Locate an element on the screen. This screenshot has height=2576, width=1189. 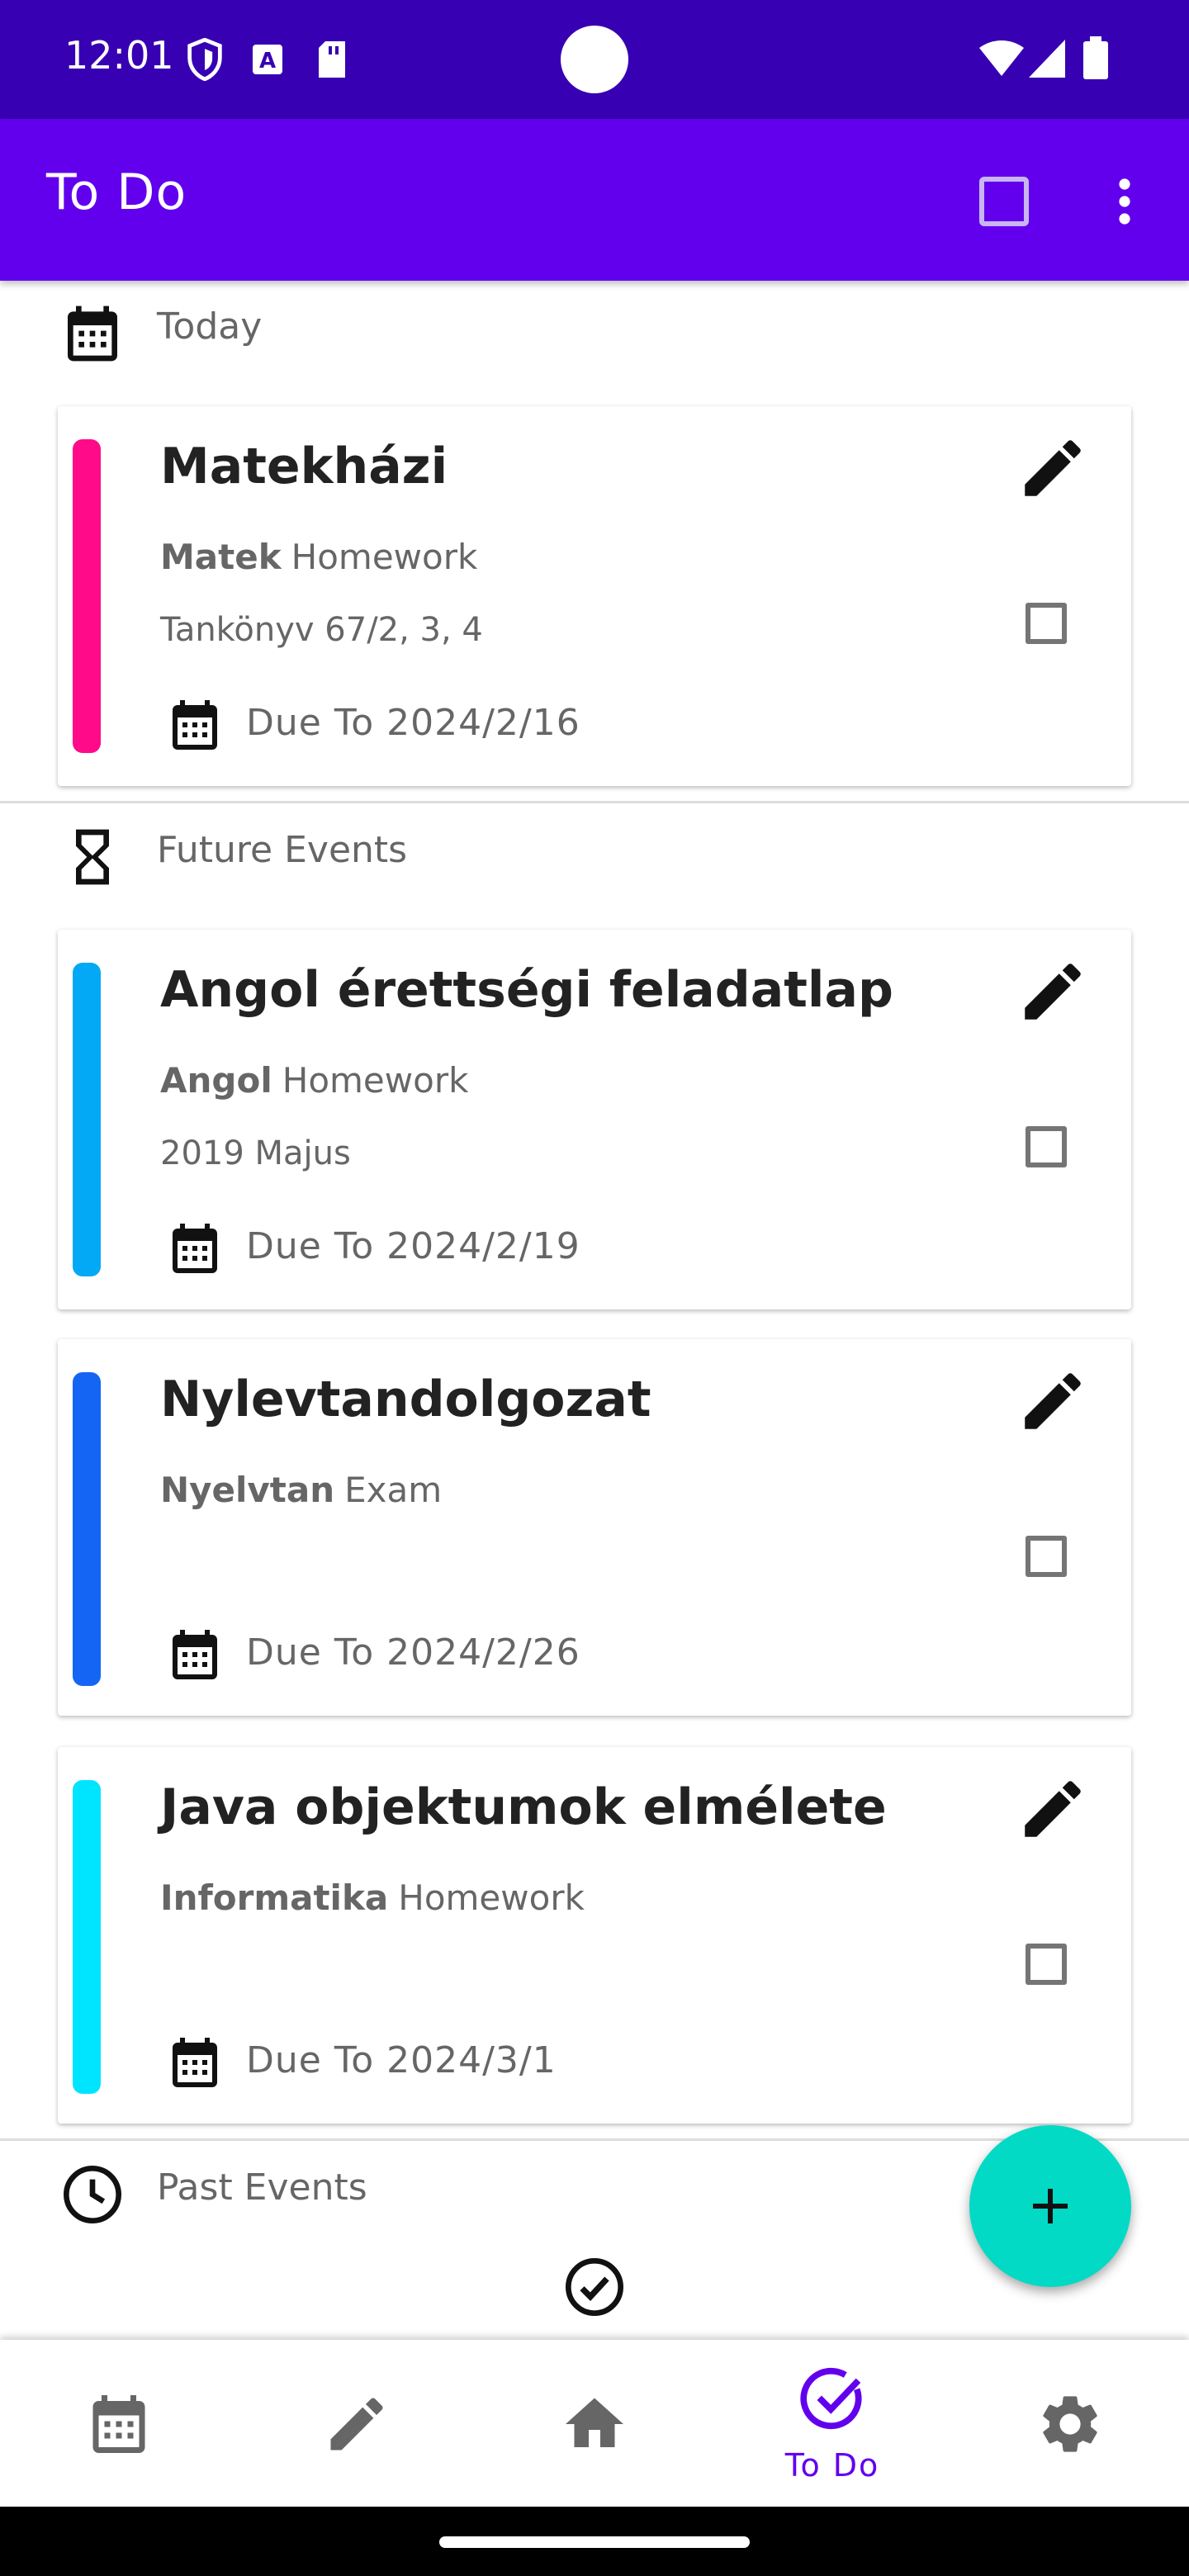
task-subject: Nyelvtan Exam is located at coordinates (301, 1490).